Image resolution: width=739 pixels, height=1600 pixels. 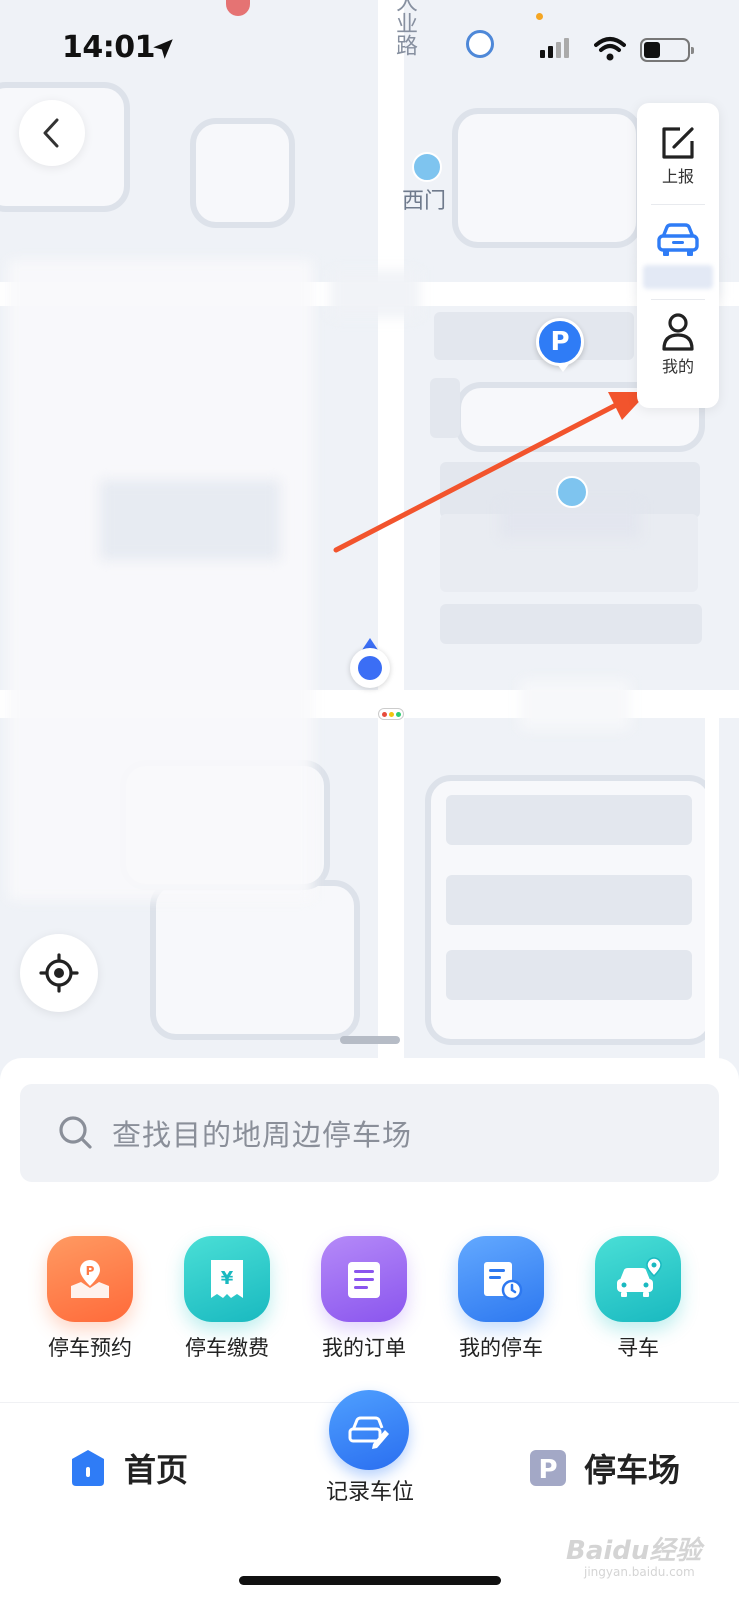 I want to click on quick-action-parking-payment: ¥ 停车缴费, so click(x=227, y=1299).